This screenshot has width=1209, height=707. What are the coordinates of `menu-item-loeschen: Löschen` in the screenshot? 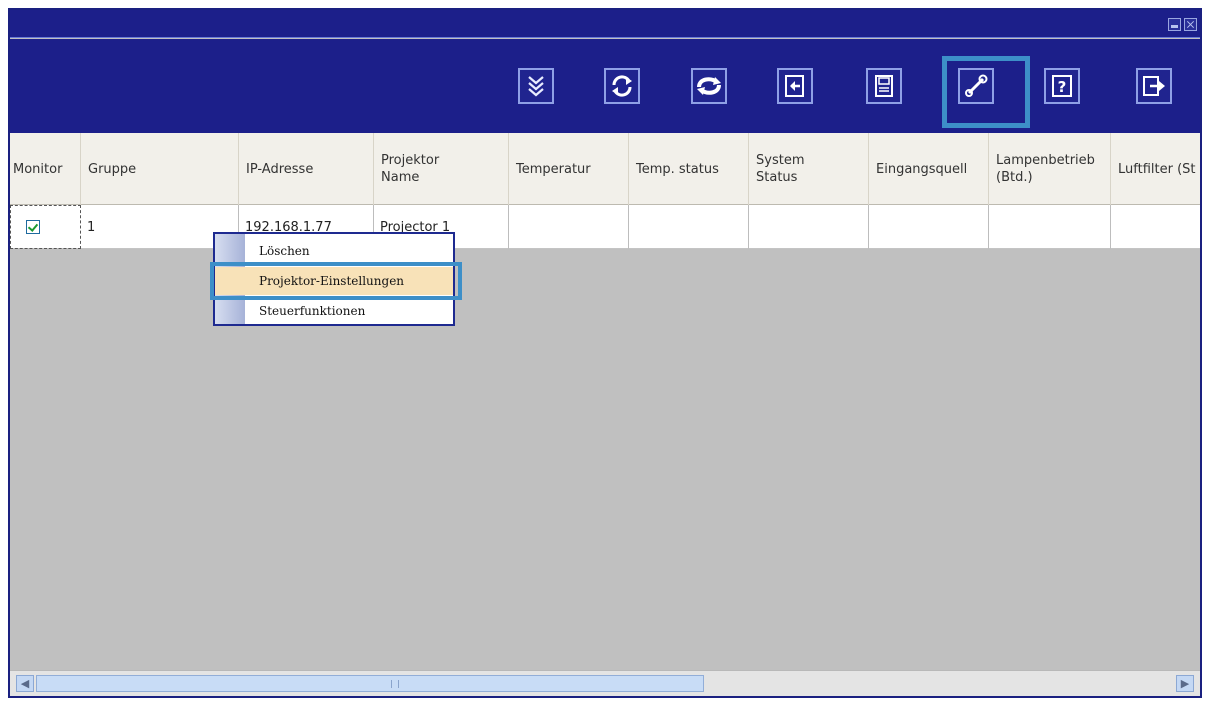 It's located at (334, 251).